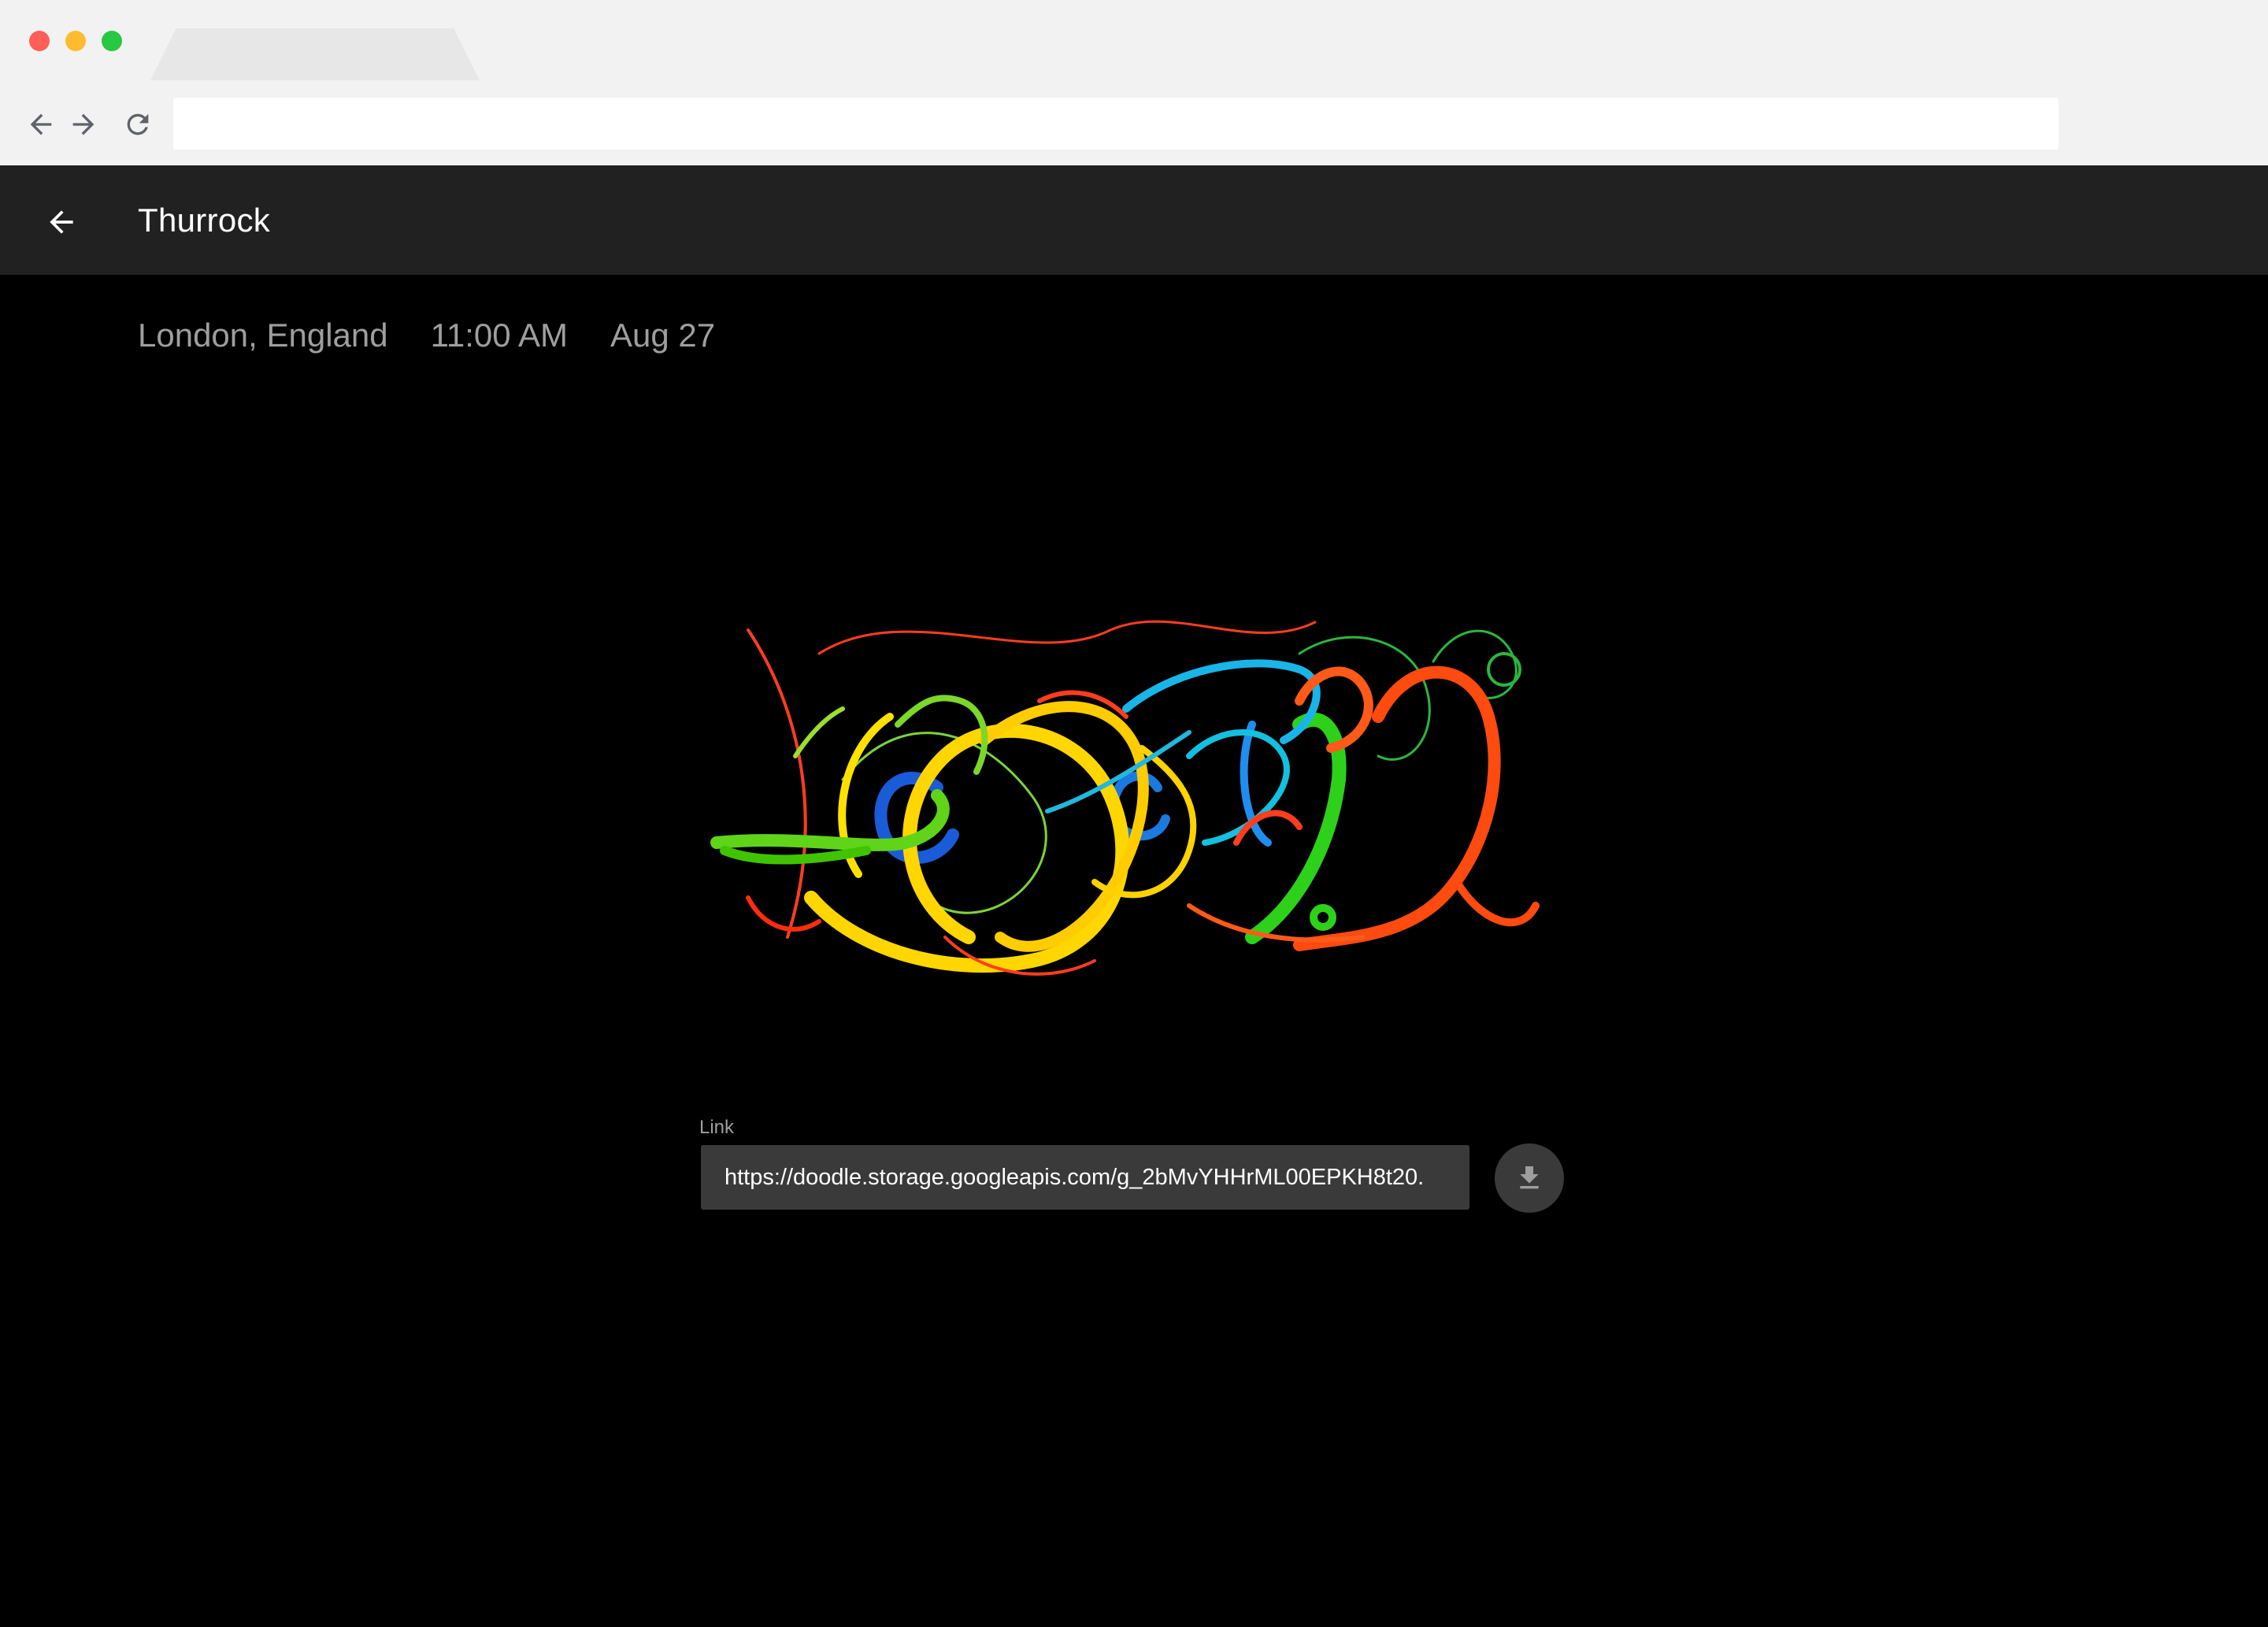 Image resolution: width=2268 pixels, height=1627 pixels. I want to click on time-text: 11:00 AM, so click(499, 336).